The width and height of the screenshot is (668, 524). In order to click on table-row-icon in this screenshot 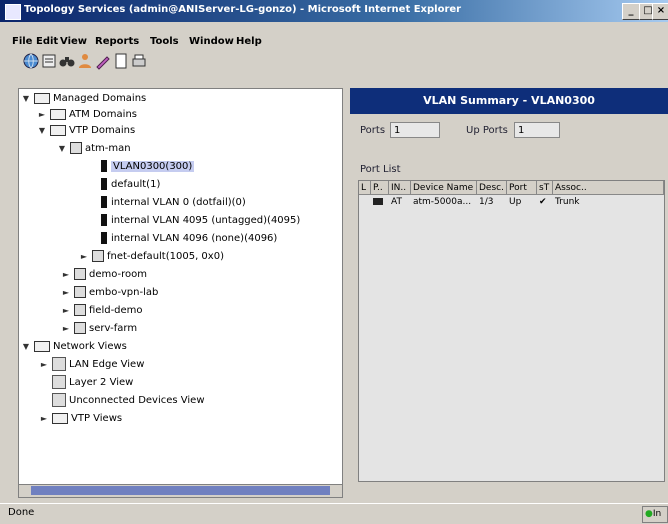, I will do `click(380, 202)`.